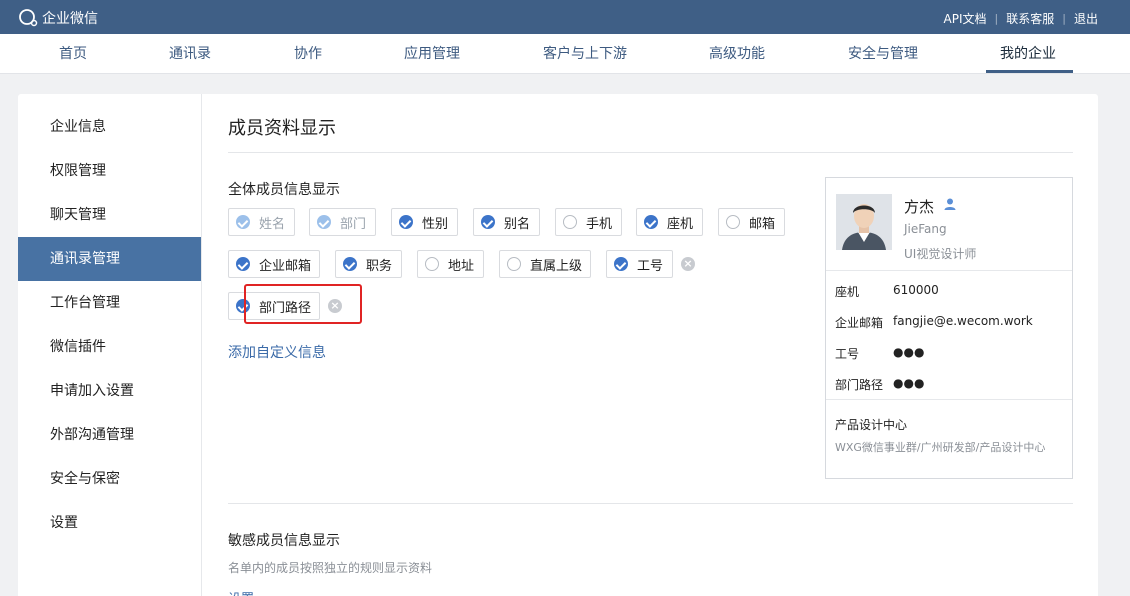 This screenshot has width=1130, height=596. Describe the element at coordinates (565, 17) in the screenshot. I see `top-bar: 企业微信 API文档 | 联系客服 | 退出` at that location.